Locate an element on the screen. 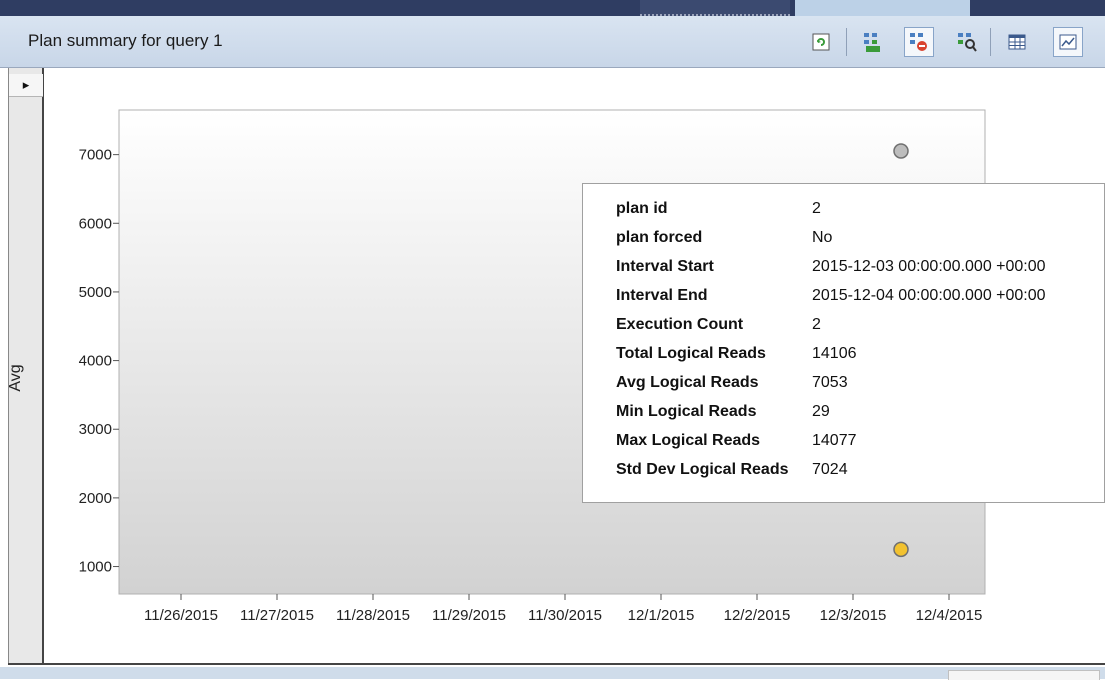  y-tick-label: 1000 is located at coordinates (95, 567).